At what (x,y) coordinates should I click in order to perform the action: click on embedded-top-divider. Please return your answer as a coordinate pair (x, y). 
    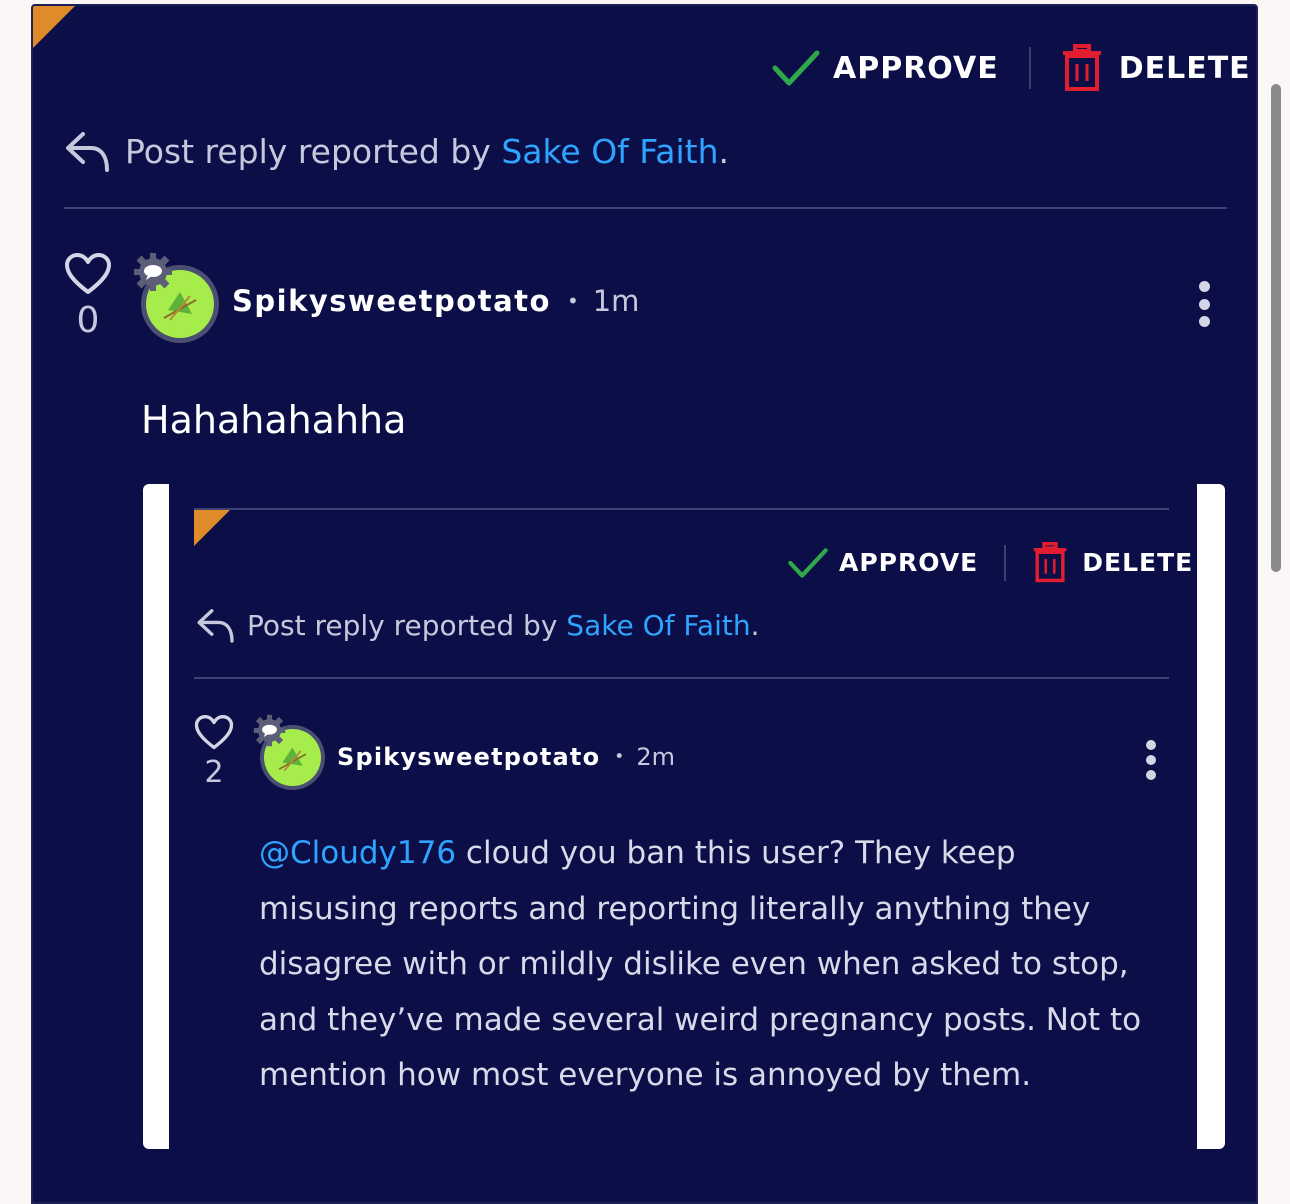
    Looking at the image, I should click on (681, 509).